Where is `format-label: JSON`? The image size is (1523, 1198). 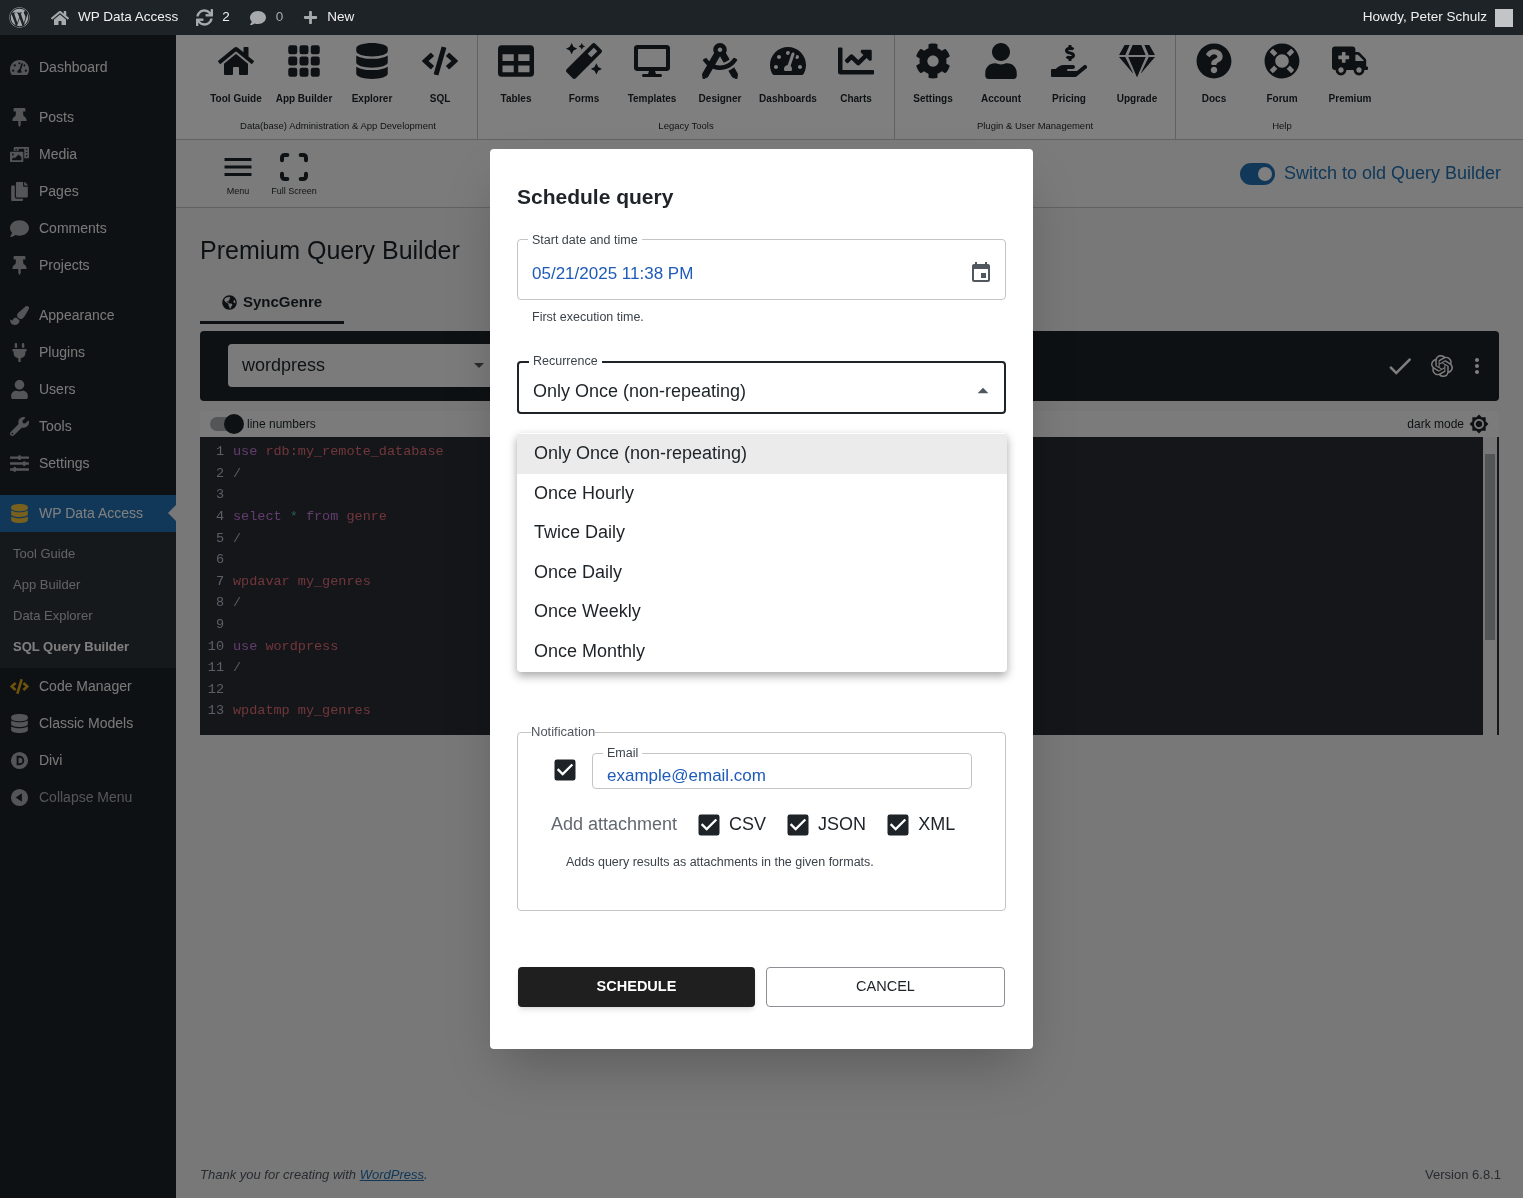 format-label: JSON is located at coordinates (842, 825).